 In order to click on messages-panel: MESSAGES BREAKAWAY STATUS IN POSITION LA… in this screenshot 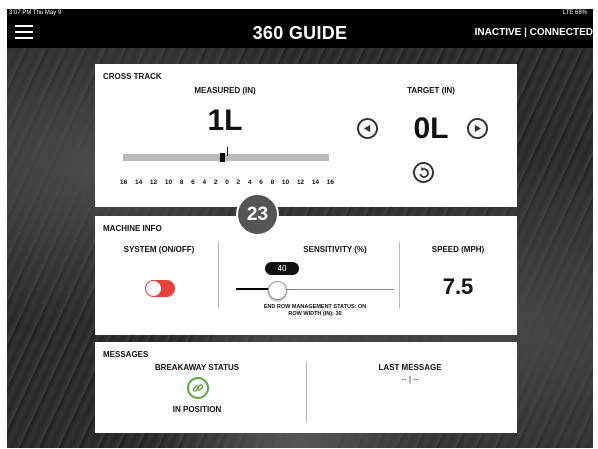, I will do `click(306, 387)`.